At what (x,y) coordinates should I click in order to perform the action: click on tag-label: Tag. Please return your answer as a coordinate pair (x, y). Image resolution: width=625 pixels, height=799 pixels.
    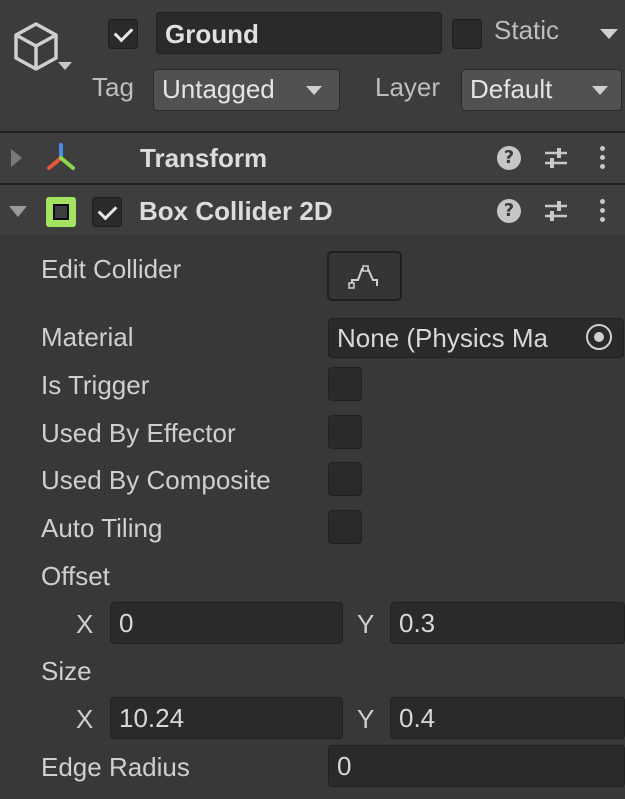
    Looking at the image, I should click on (113, 87).